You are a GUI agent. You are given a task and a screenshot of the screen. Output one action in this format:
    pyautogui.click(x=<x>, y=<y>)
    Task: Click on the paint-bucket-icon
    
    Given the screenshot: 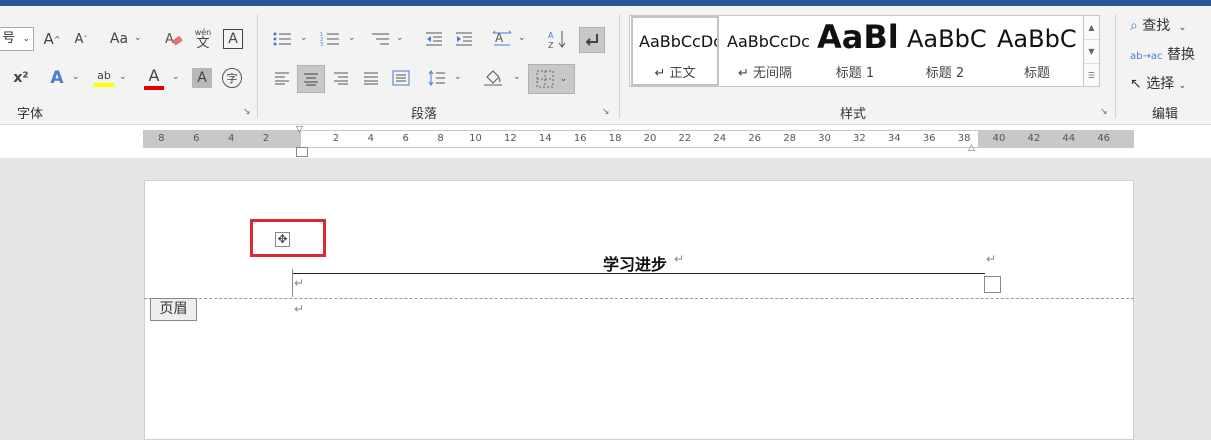 What is the action you would take?
    pyautogui.click(x=493, y=78)
    